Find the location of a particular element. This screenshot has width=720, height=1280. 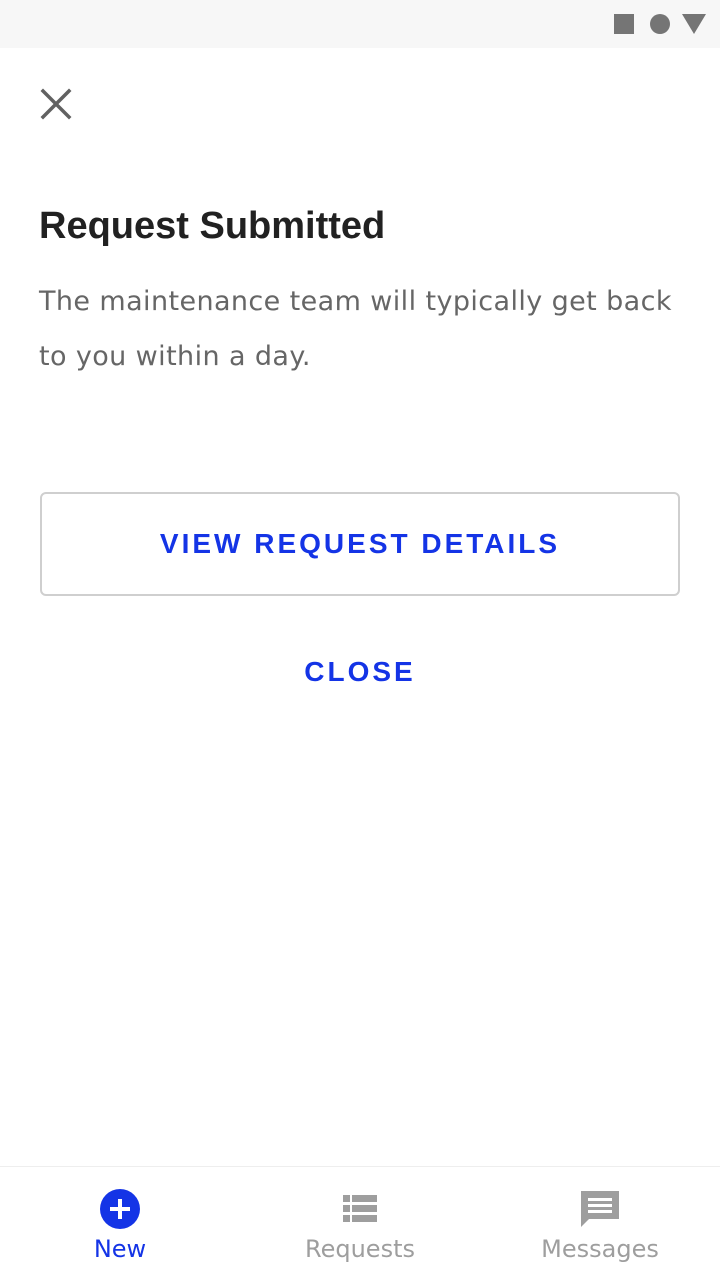

triangle-icon is located at coordinates (694, 24).